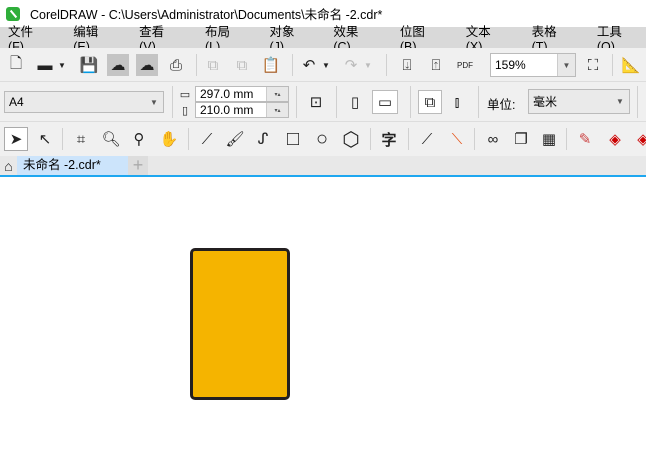 Image resolution: width=646 pixels, height=466 pixels. What do you see at coordinates (154, 102) in the screenshot?
I see `page-size-dropdown-icon: ▼` at bounding box center [154, 102].